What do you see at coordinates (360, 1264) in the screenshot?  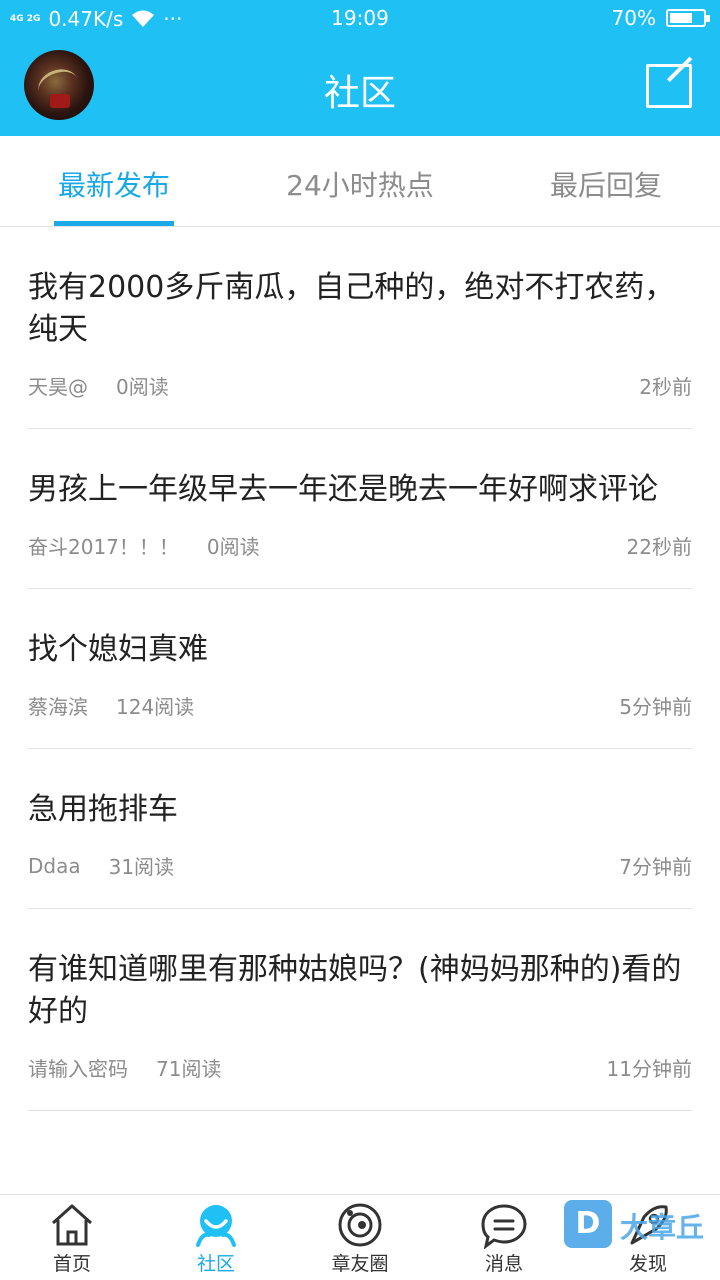 I see `nav-label: 章友圈` at bounding box center [360, 1264].